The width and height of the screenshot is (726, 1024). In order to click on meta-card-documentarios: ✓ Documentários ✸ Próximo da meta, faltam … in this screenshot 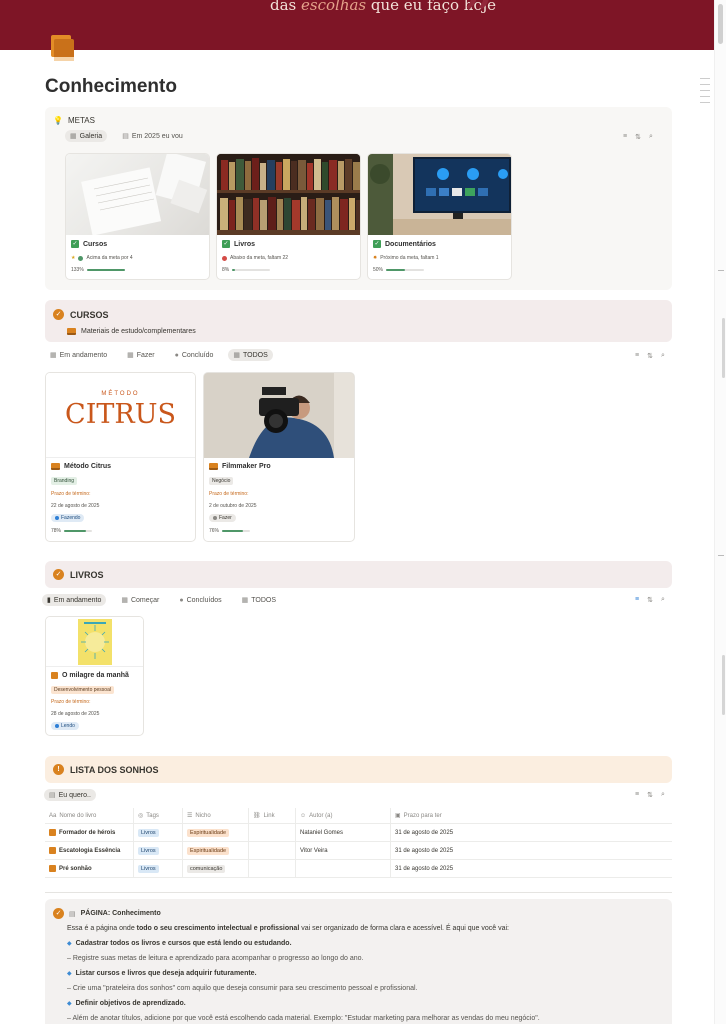, I will do `click(439, 216)`.